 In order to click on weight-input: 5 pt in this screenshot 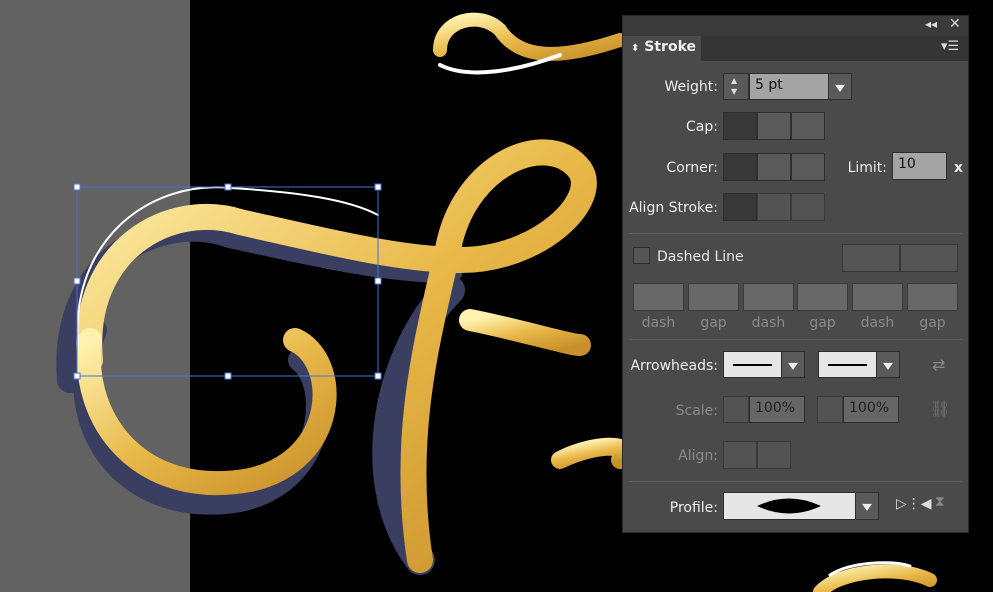, I will do `click(789, 86)`.